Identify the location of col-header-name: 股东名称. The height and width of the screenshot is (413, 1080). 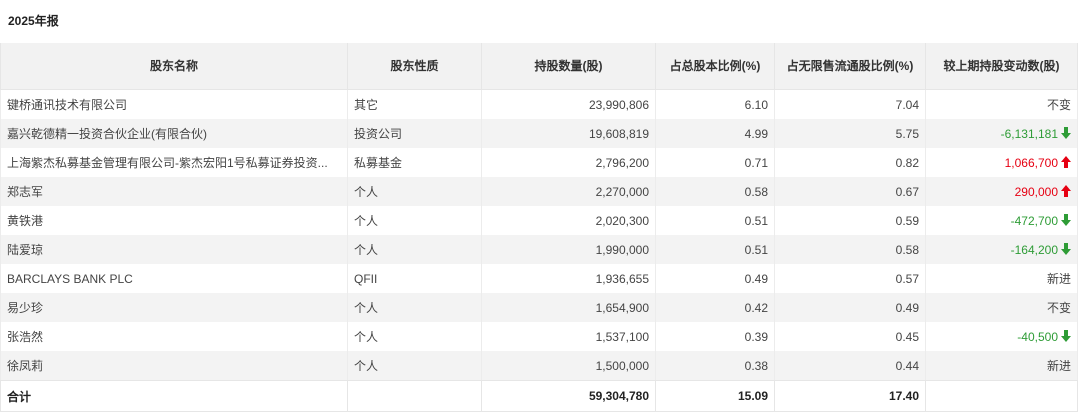
(174, 66).